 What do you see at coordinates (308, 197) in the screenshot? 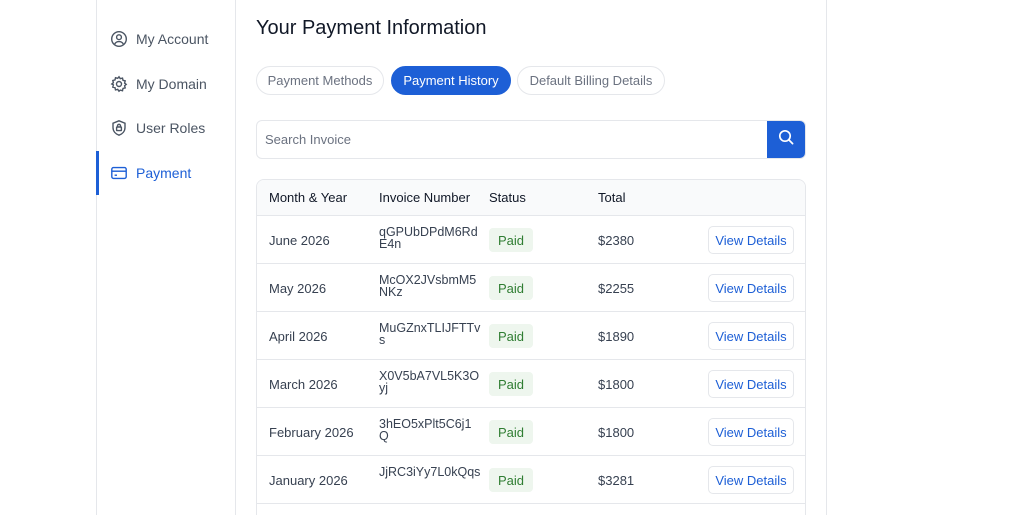
I see `column-header-month: Month & Year` at bounding box center [308, 197].